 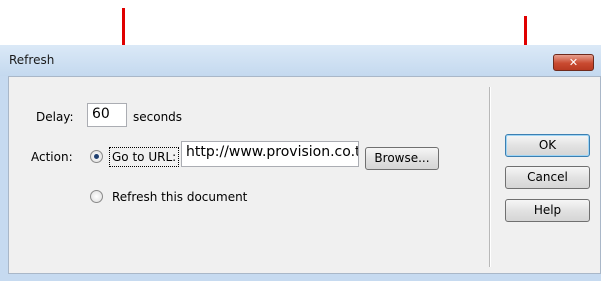 I want to click on delay-input: 60, so click(x=107, y=115).